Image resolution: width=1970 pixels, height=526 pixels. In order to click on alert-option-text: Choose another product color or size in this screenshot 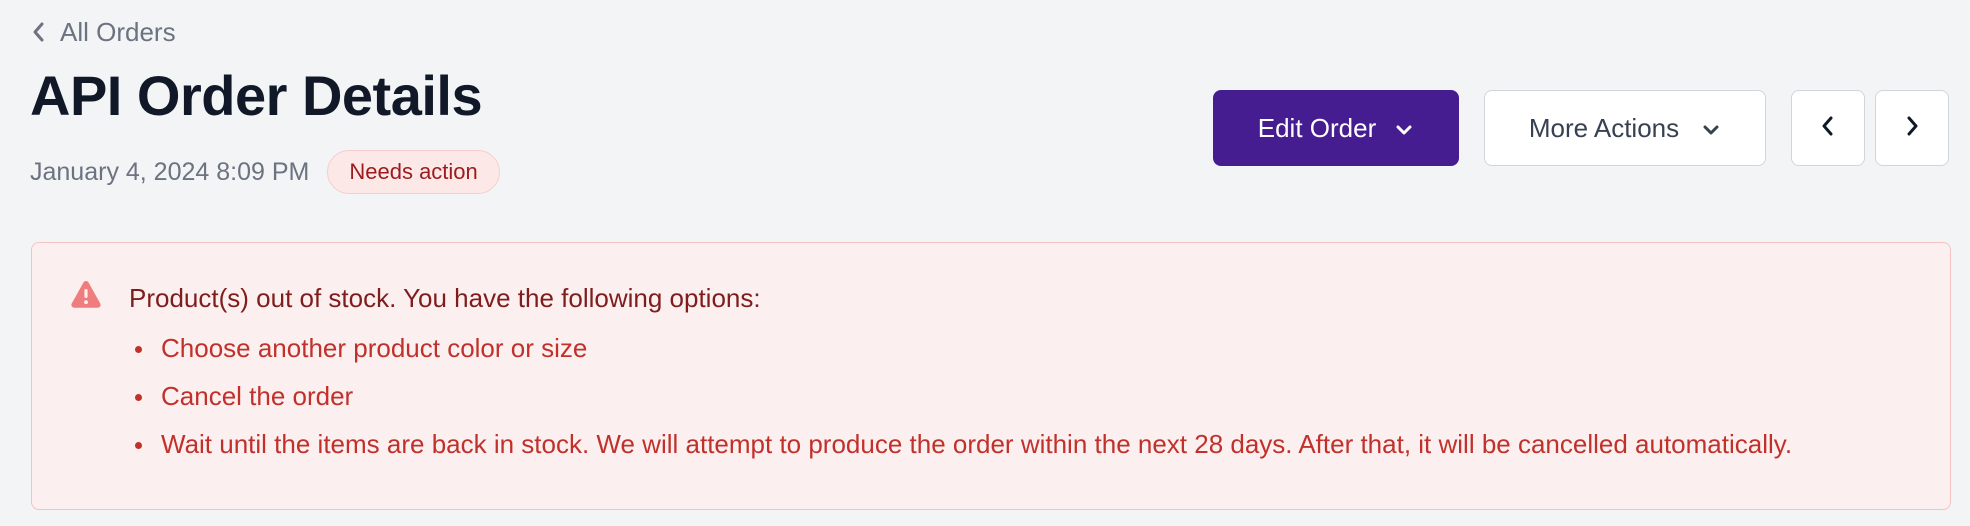, I will do `click(374, 348)`.